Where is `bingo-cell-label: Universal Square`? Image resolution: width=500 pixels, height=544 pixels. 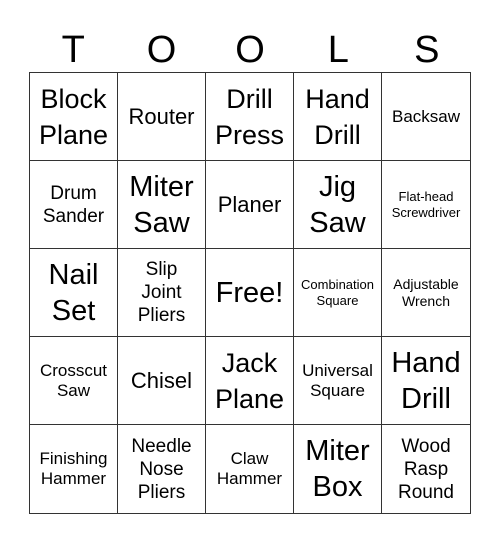 bingo-cell-label: Universal Square is located at coordinates (337, 380).